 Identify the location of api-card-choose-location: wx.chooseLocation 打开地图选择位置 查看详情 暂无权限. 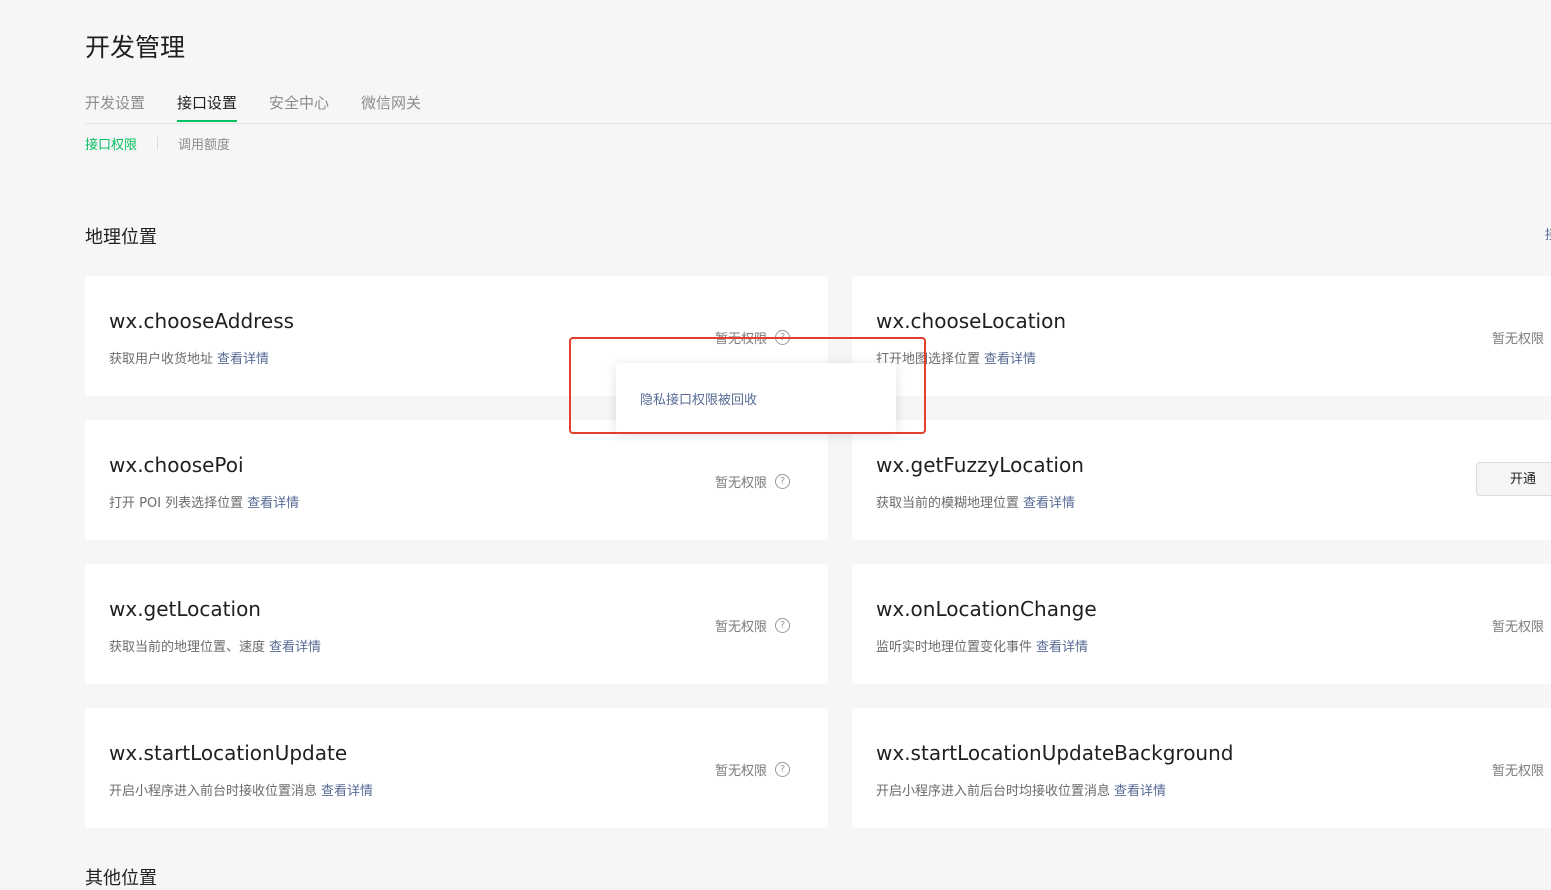
(1201, 336).